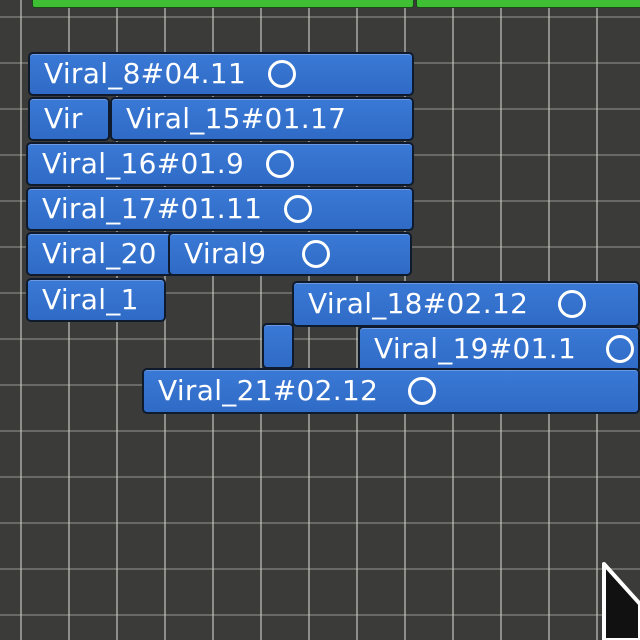 The width and height of the screenshot is (640, 640). Describe the element at coordinates (152, 208) in the screenshot. I see `region-label: Viral_17#01.11` at that location.